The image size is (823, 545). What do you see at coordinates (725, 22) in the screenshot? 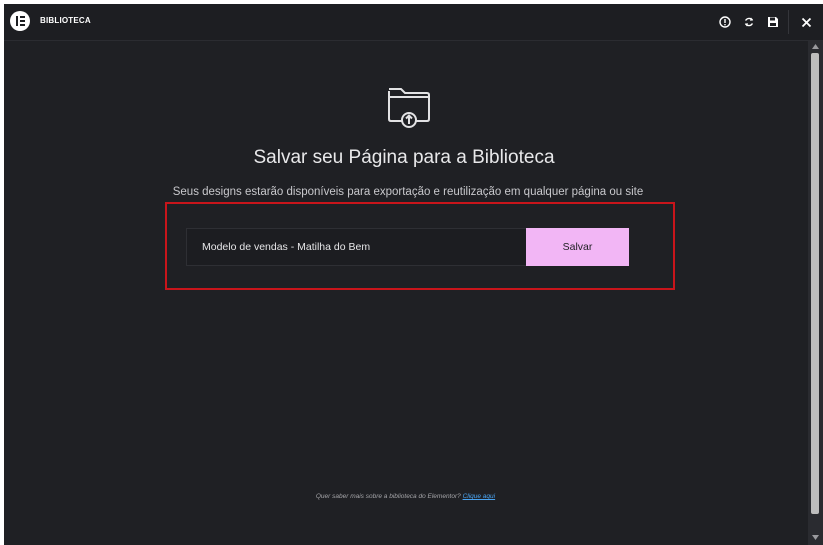
I see `help-icon` at bounding box center [725, 22].